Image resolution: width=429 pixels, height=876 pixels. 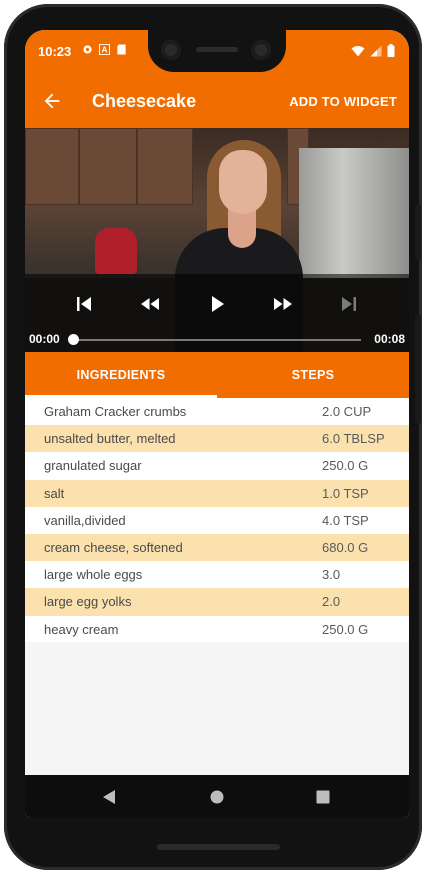 What do you see at coordinates (242, 228) in the screenshot?
I see `presenter-neck` at bounding box center [242, 228].